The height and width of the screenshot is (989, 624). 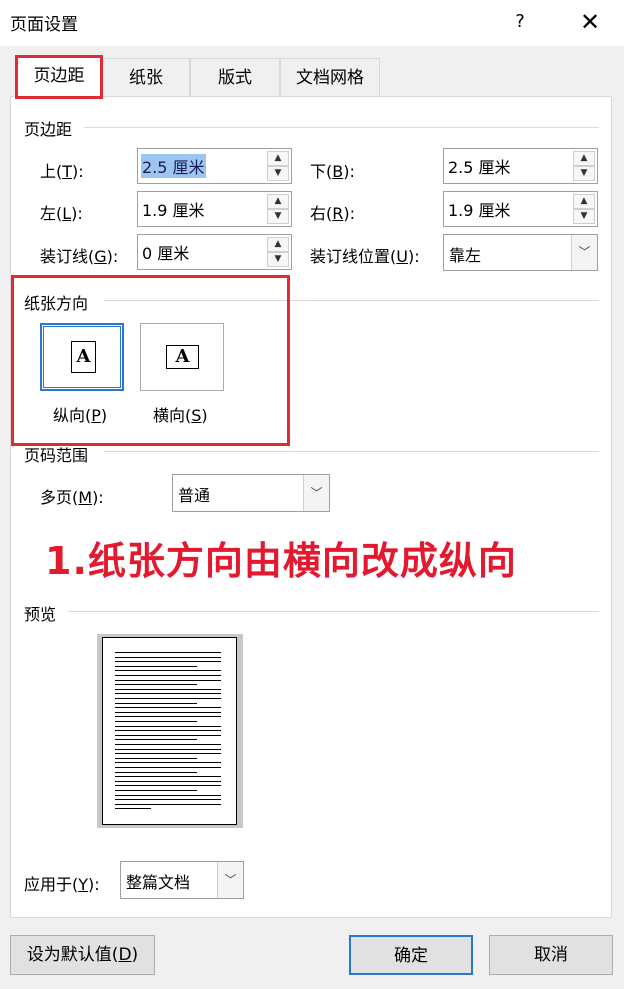 What do you see at coordinates (62, 884) in the screenshot?
I see `apply-to-label: 应用于(Y):` at bounding box center [62, 884].